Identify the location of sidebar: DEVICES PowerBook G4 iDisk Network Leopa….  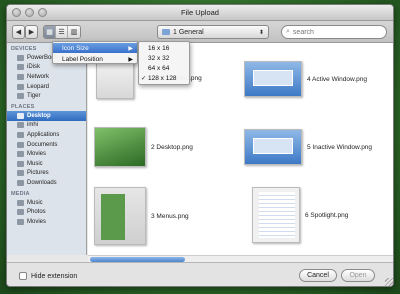
(47, 149).